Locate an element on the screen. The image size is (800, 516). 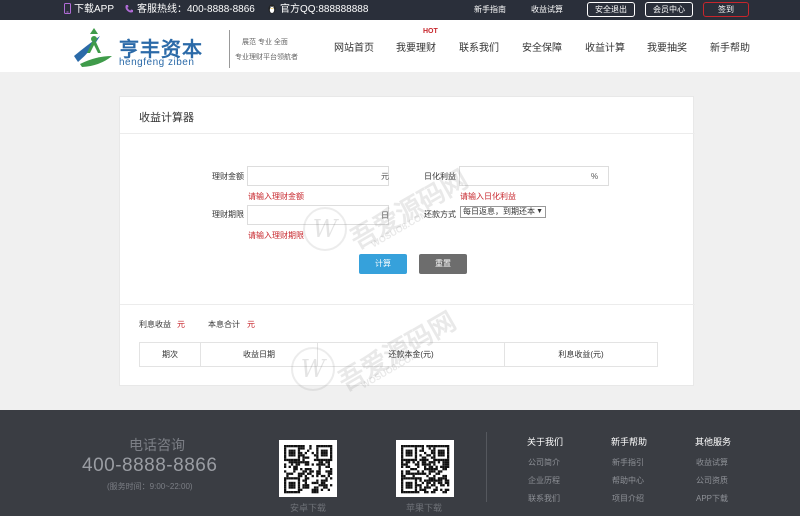
result-table-header: 期次 收益日期 还款本金(元) 利息收益(元) is located at coordinates (398, 354).